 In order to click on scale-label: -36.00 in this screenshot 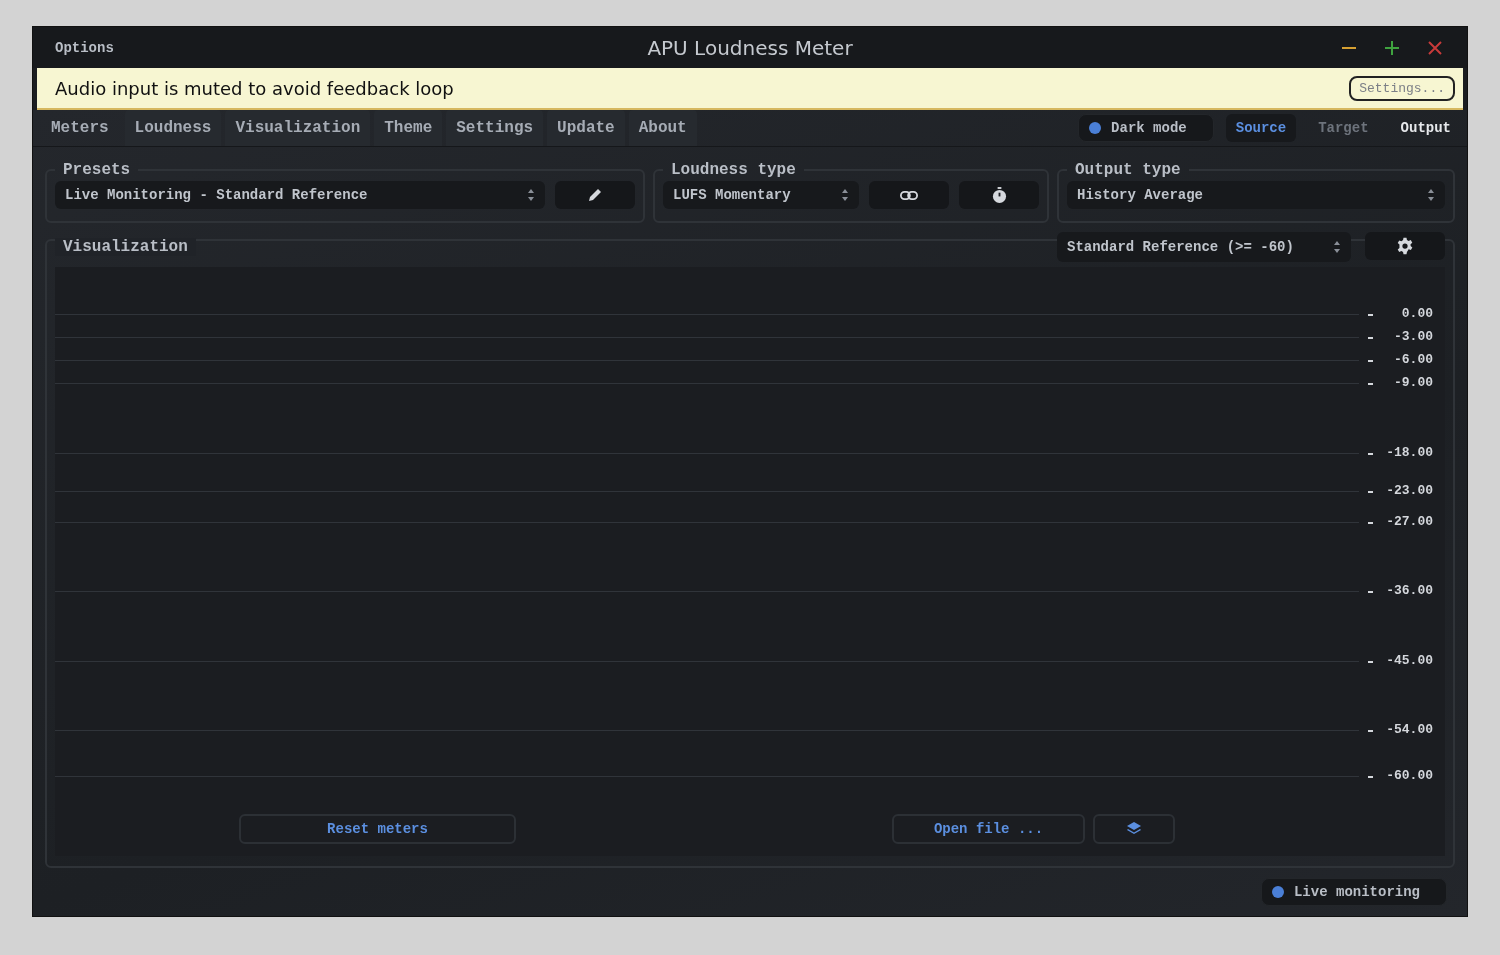, I will do `click(1409, 591)`.